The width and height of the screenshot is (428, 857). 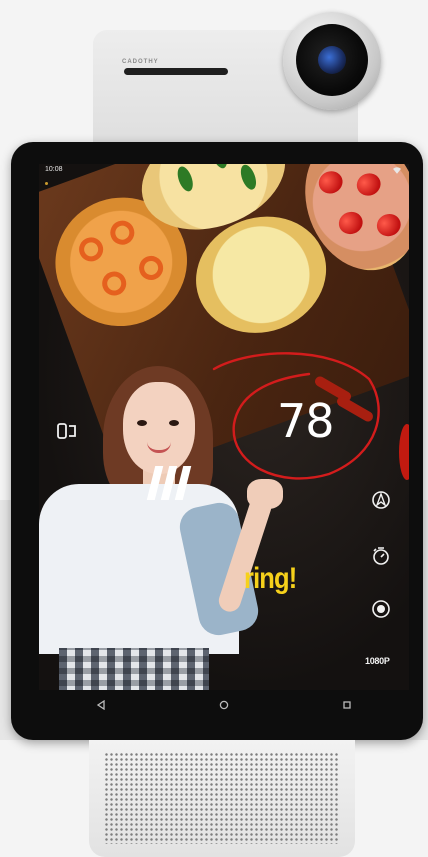 What do you see at coordinates (169, 484) in the screenshot?
I see `stripe-graphic` at bounding box center [169, 484].